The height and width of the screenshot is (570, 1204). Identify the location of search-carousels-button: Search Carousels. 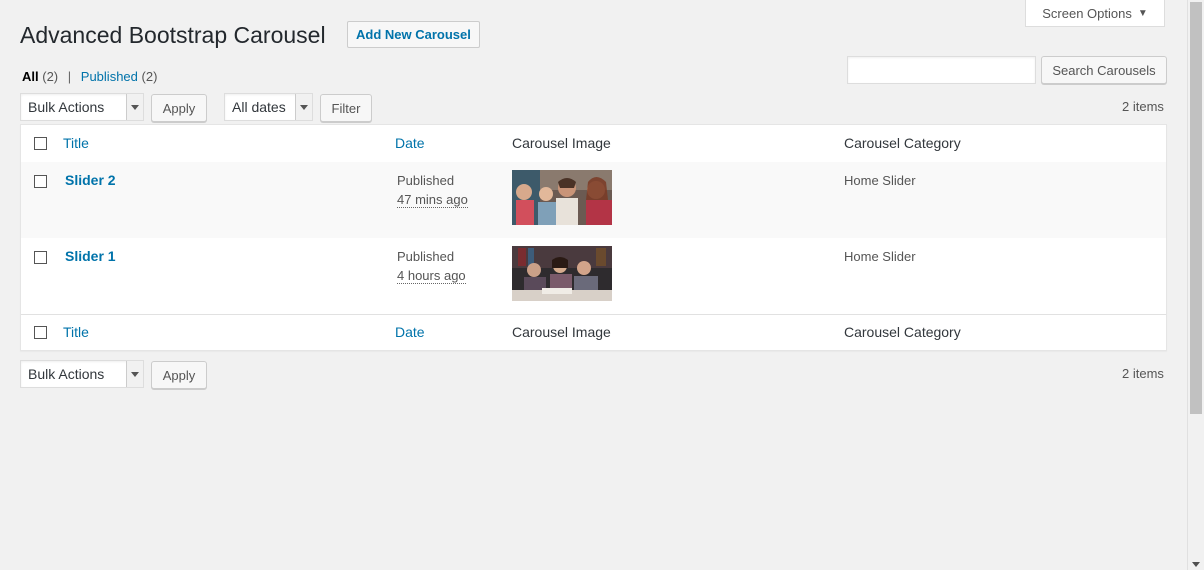
(1104, 70).